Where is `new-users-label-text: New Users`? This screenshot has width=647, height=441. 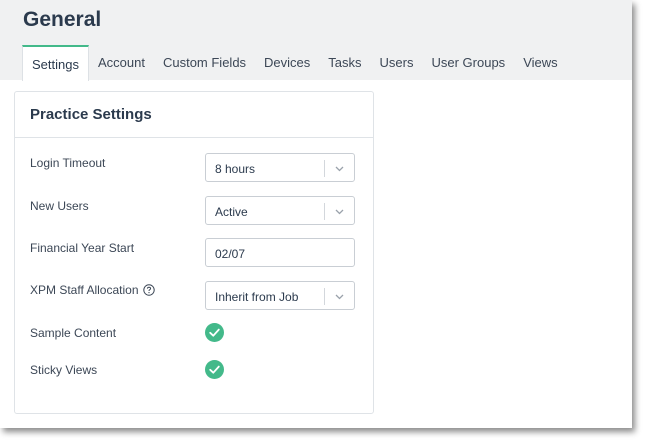 new-users-label-text: New Users is located at coordinates (59, 206).